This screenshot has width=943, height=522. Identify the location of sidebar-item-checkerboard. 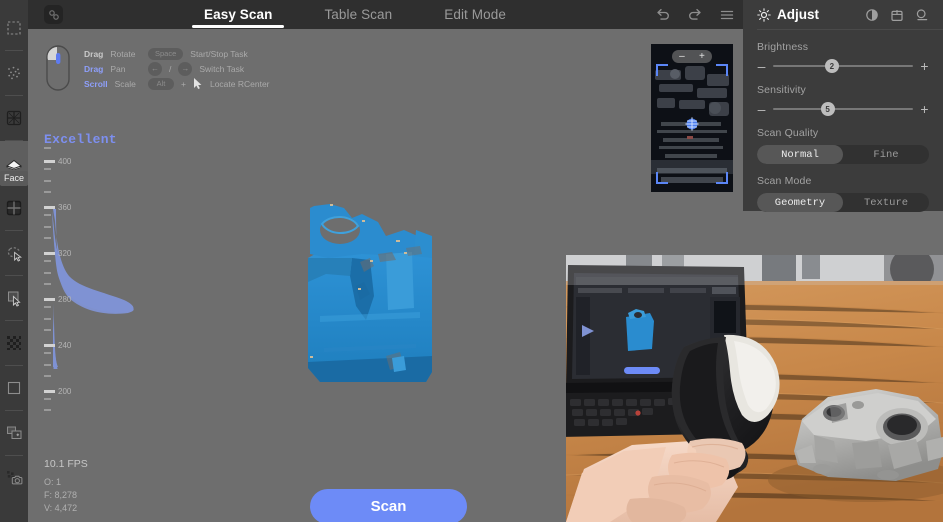
(14, 343).